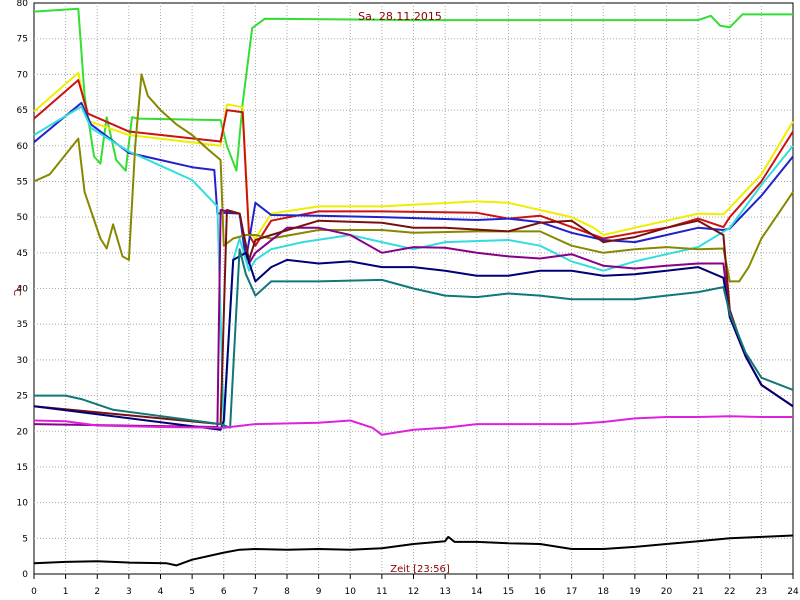 The image size is (800, 600). Describe the element at coordinates (793, 592) in the screenshot. I see `x-tick-label: 24` at that location.